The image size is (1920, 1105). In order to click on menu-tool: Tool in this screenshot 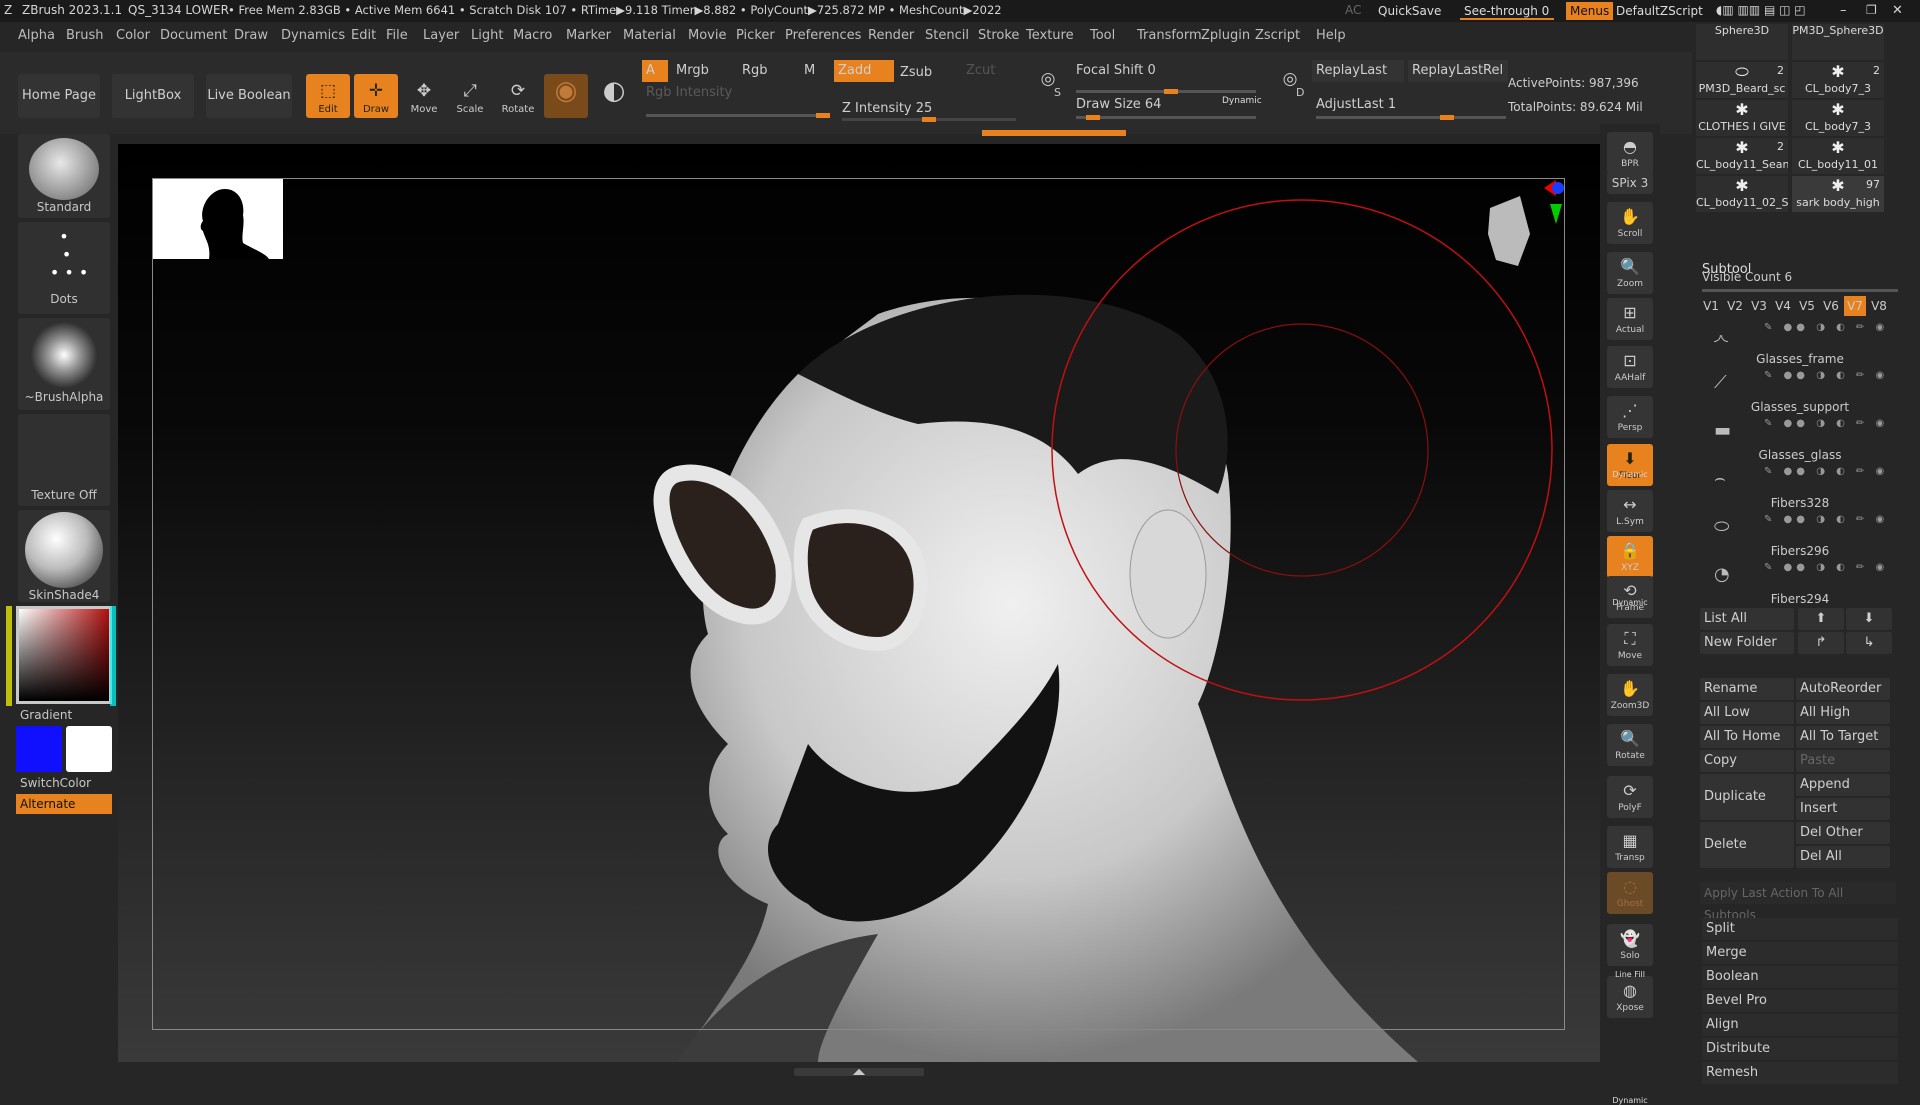, I will do `click(1102, 35)`.